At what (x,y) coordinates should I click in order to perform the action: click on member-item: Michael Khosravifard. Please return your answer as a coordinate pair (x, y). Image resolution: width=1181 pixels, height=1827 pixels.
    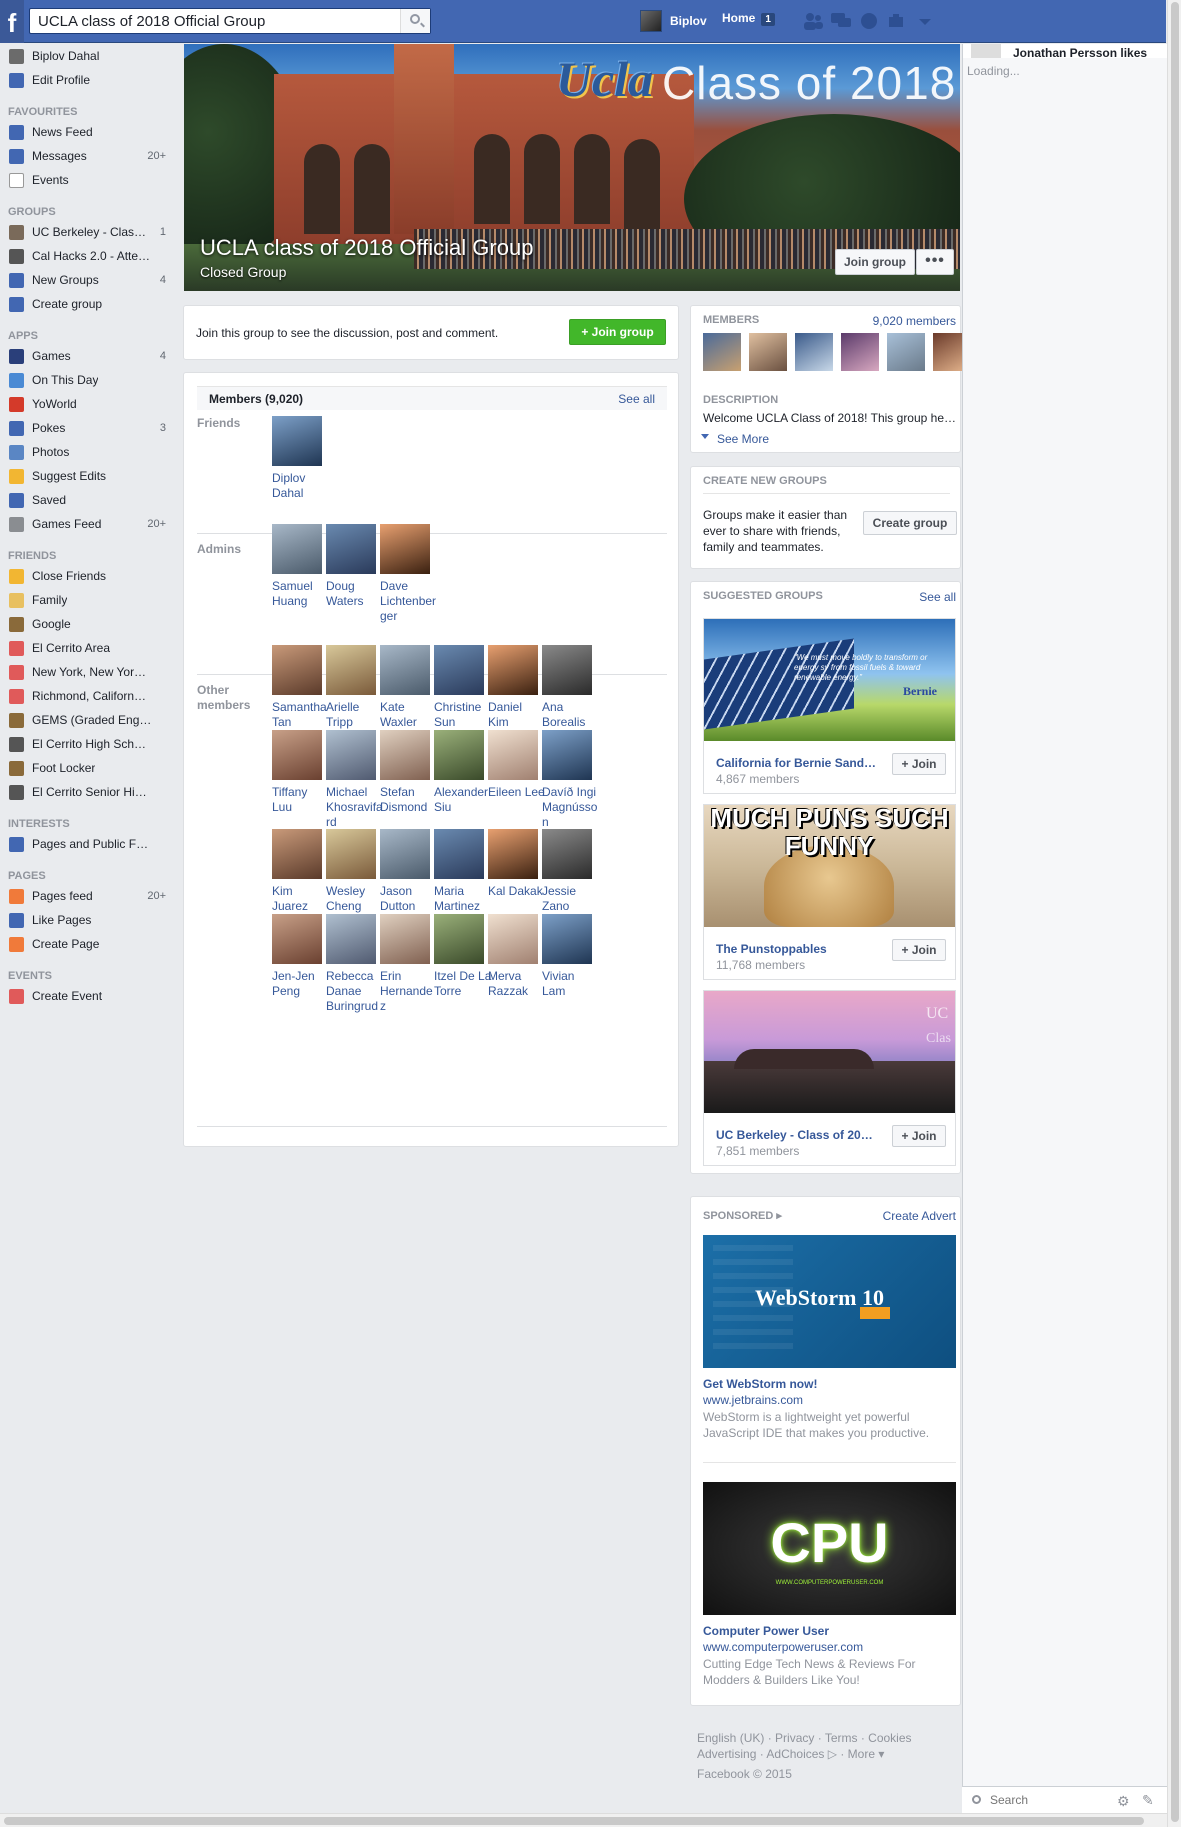
    Looking at the image, I should click on (355, 780).